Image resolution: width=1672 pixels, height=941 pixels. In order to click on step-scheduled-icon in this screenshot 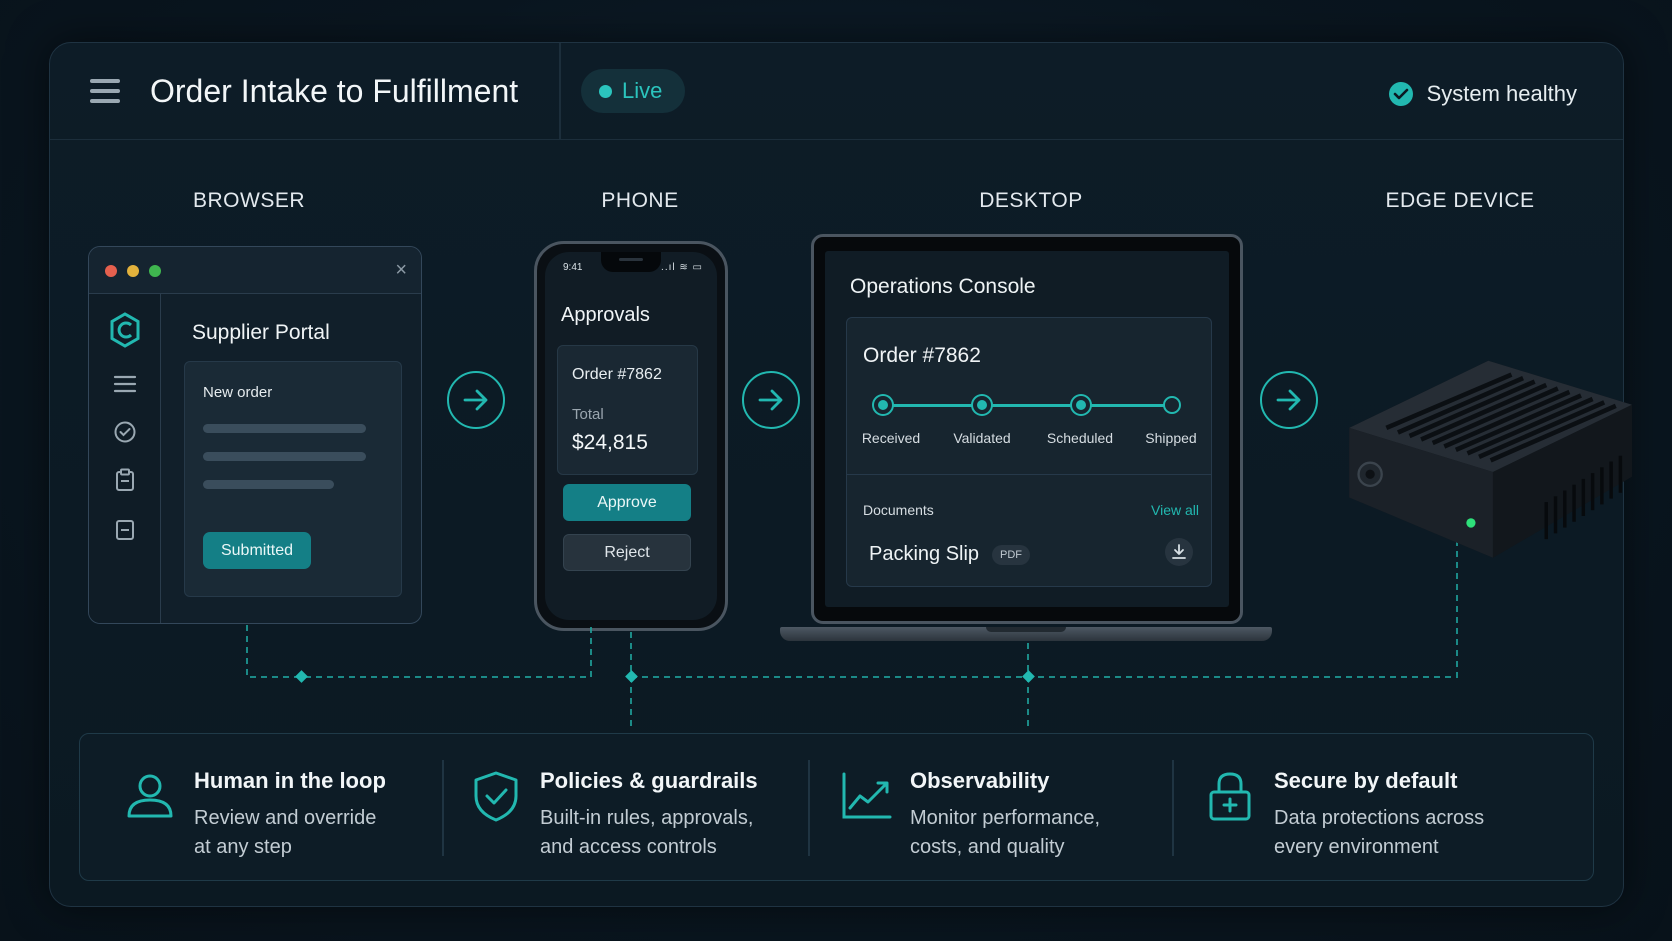, I will do `click(1081, 405)`.